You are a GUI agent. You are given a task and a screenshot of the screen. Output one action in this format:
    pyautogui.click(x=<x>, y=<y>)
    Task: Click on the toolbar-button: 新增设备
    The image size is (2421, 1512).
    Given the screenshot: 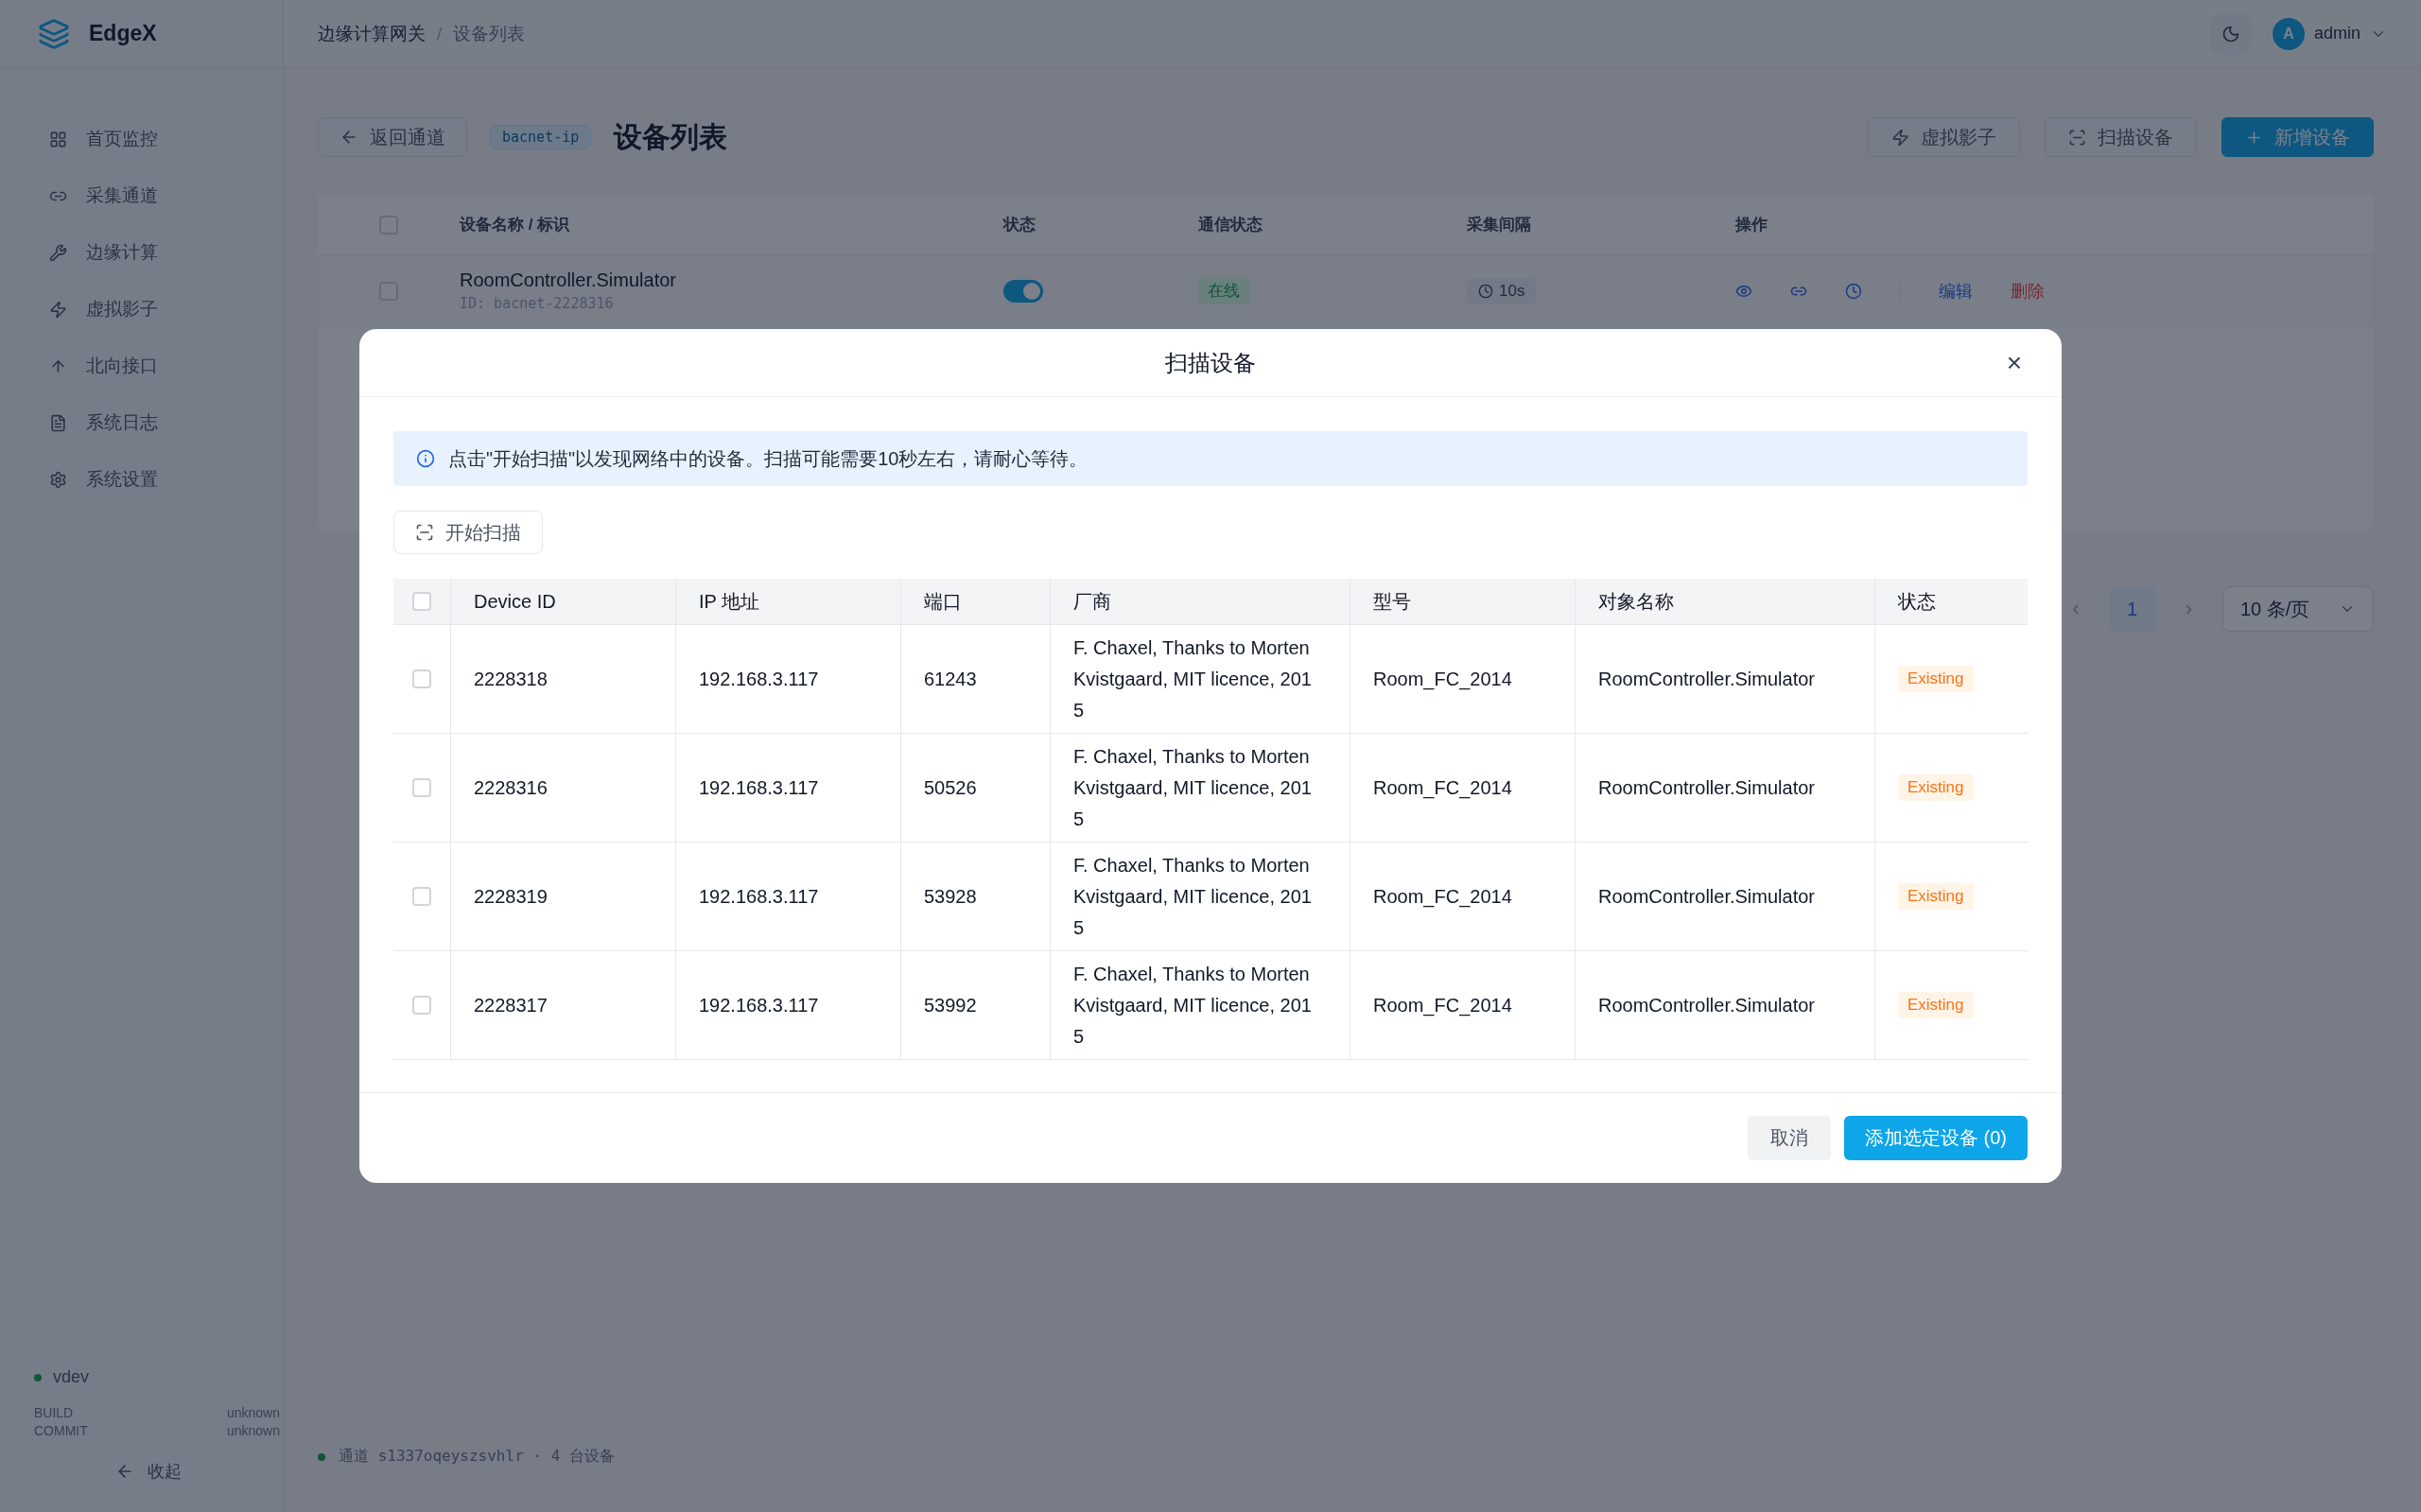 What is the action you would take?
    pyautogui.click(x=2297, y=137)
    